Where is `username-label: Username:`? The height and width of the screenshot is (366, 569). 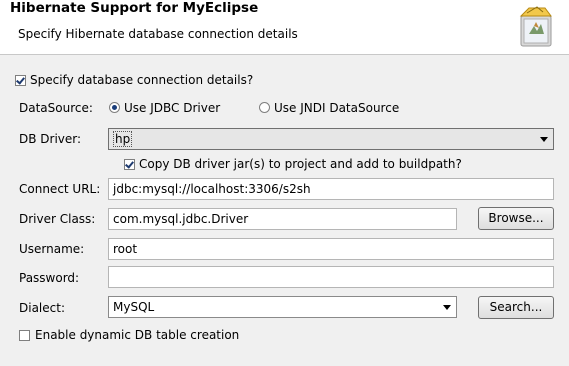
username-label: Username: is located at coordinates (52, 249).